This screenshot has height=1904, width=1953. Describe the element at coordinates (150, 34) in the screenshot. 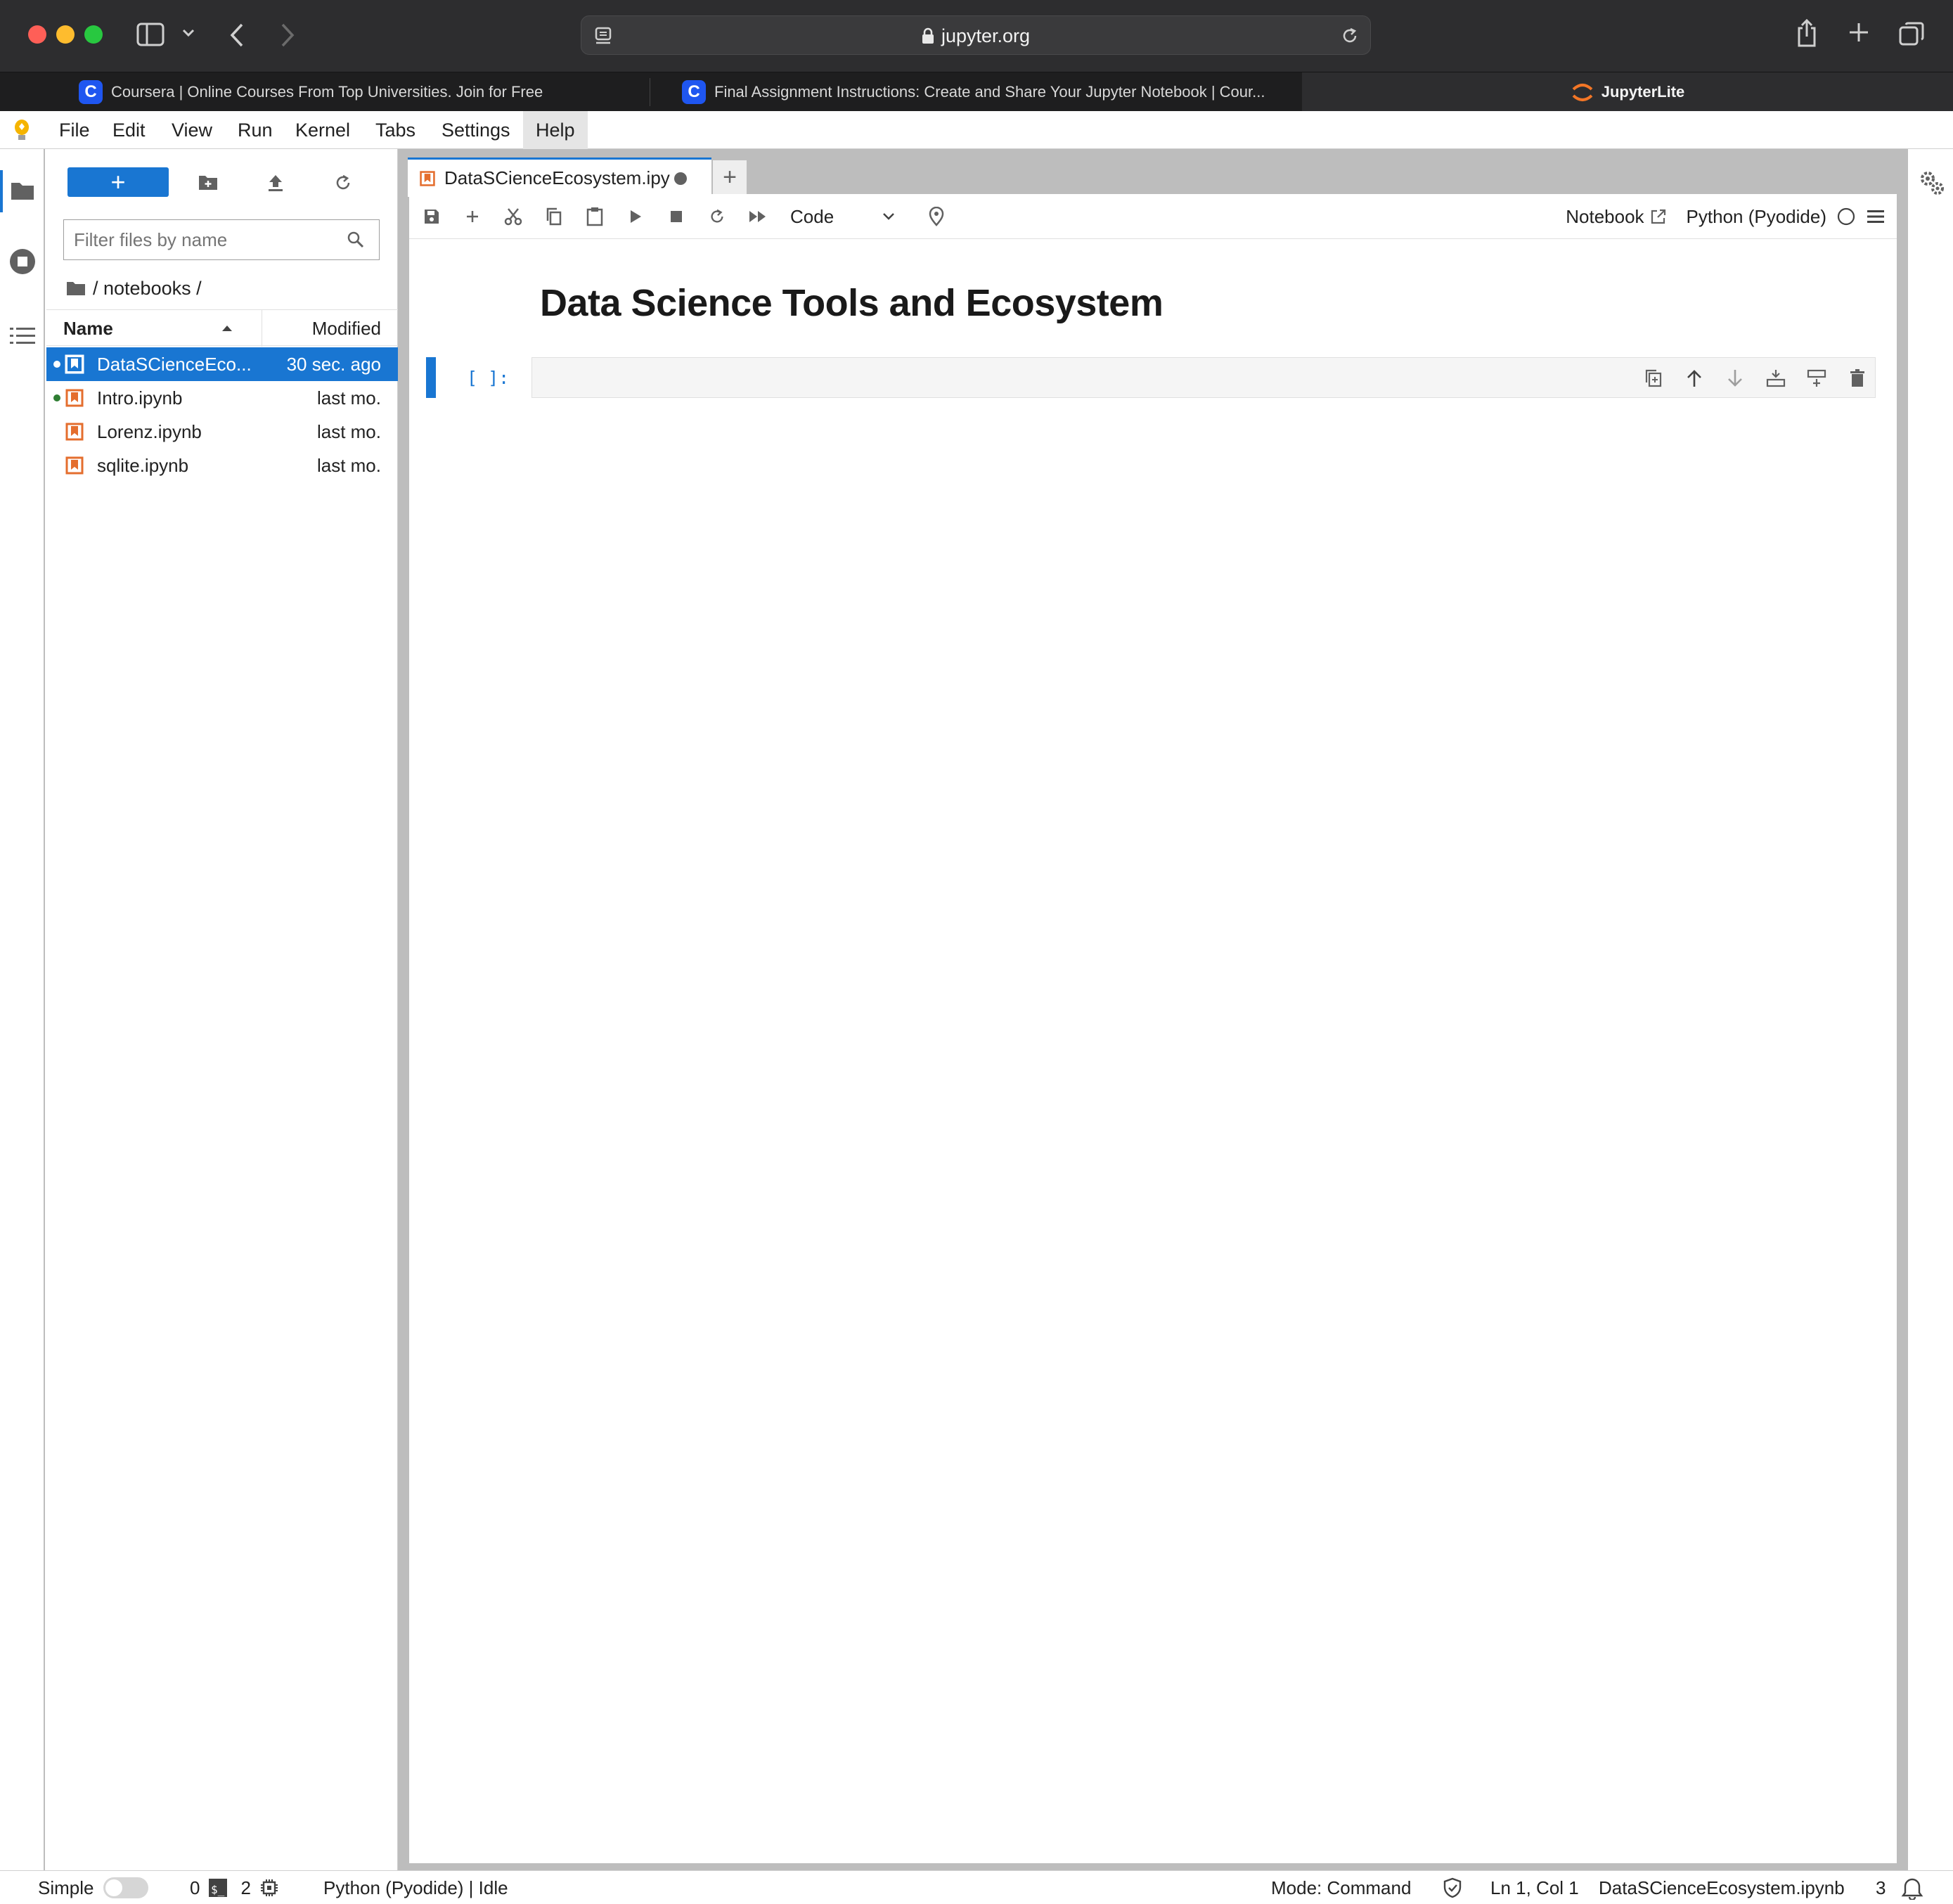

I see `sidebar-toggle-icon` at that location.